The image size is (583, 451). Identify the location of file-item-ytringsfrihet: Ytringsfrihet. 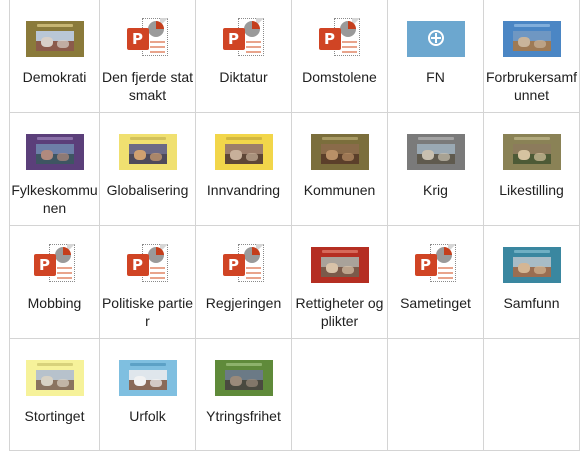
(244, 395).